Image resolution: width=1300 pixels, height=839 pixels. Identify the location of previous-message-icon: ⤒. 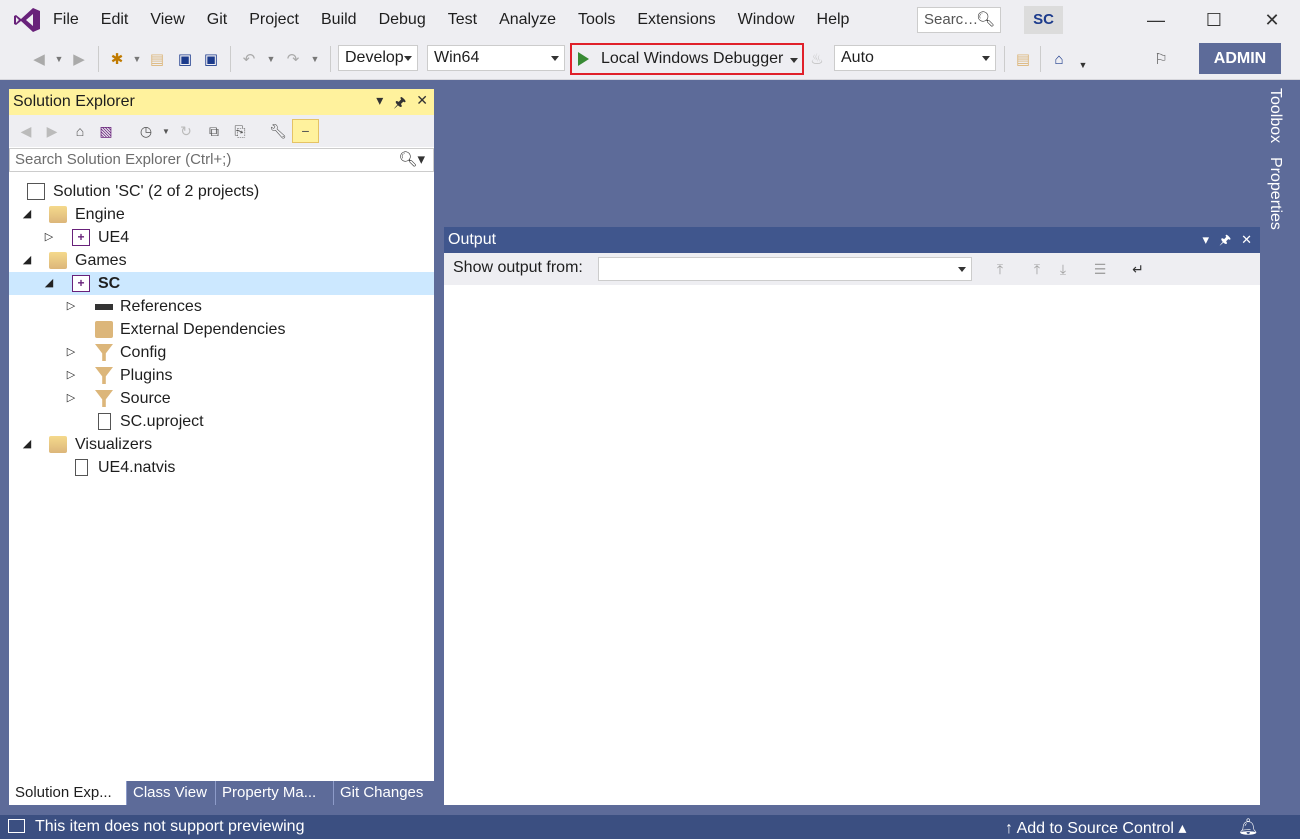
(1037, 269).